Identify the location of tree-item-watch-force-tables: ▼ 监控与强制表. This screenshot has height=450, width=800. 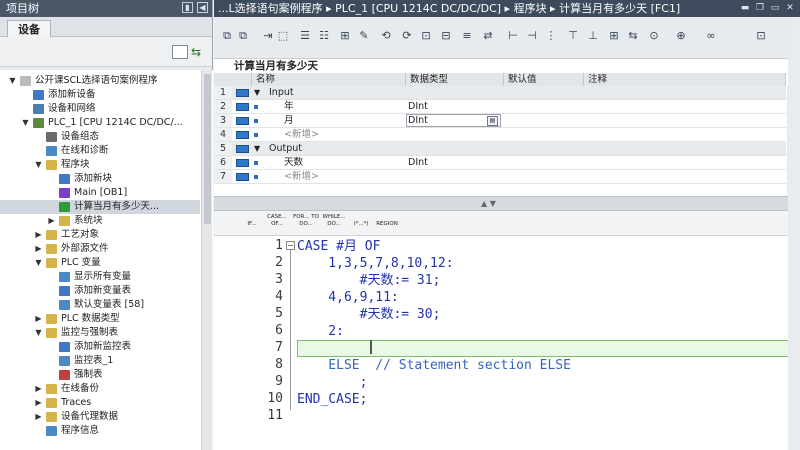
(100, 333).